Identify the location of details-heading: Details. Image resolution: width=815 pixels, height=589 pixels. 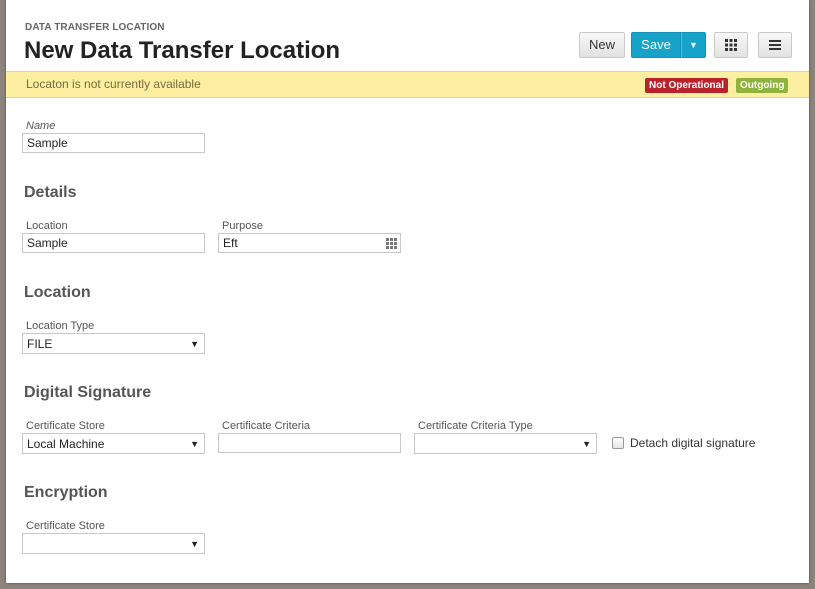
(50, 192).